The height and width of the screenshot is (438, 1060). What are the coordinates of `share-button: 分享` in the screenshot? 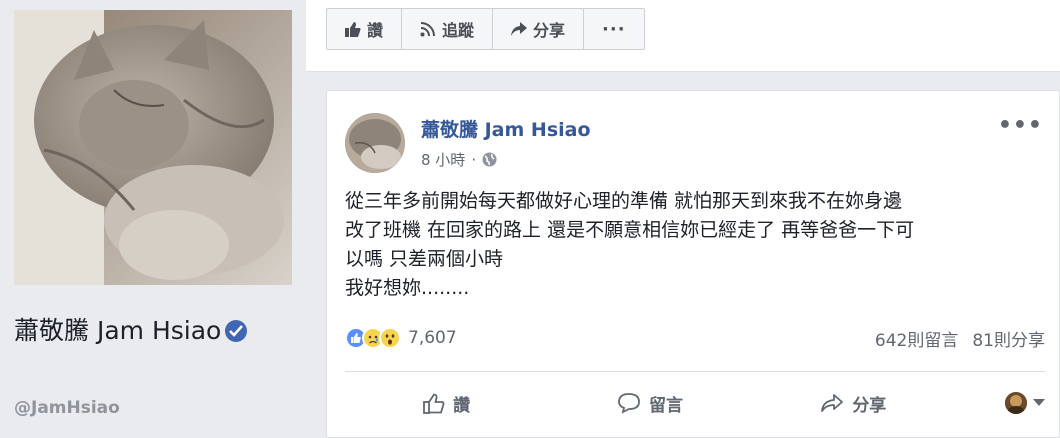 It's located at (853, 403).